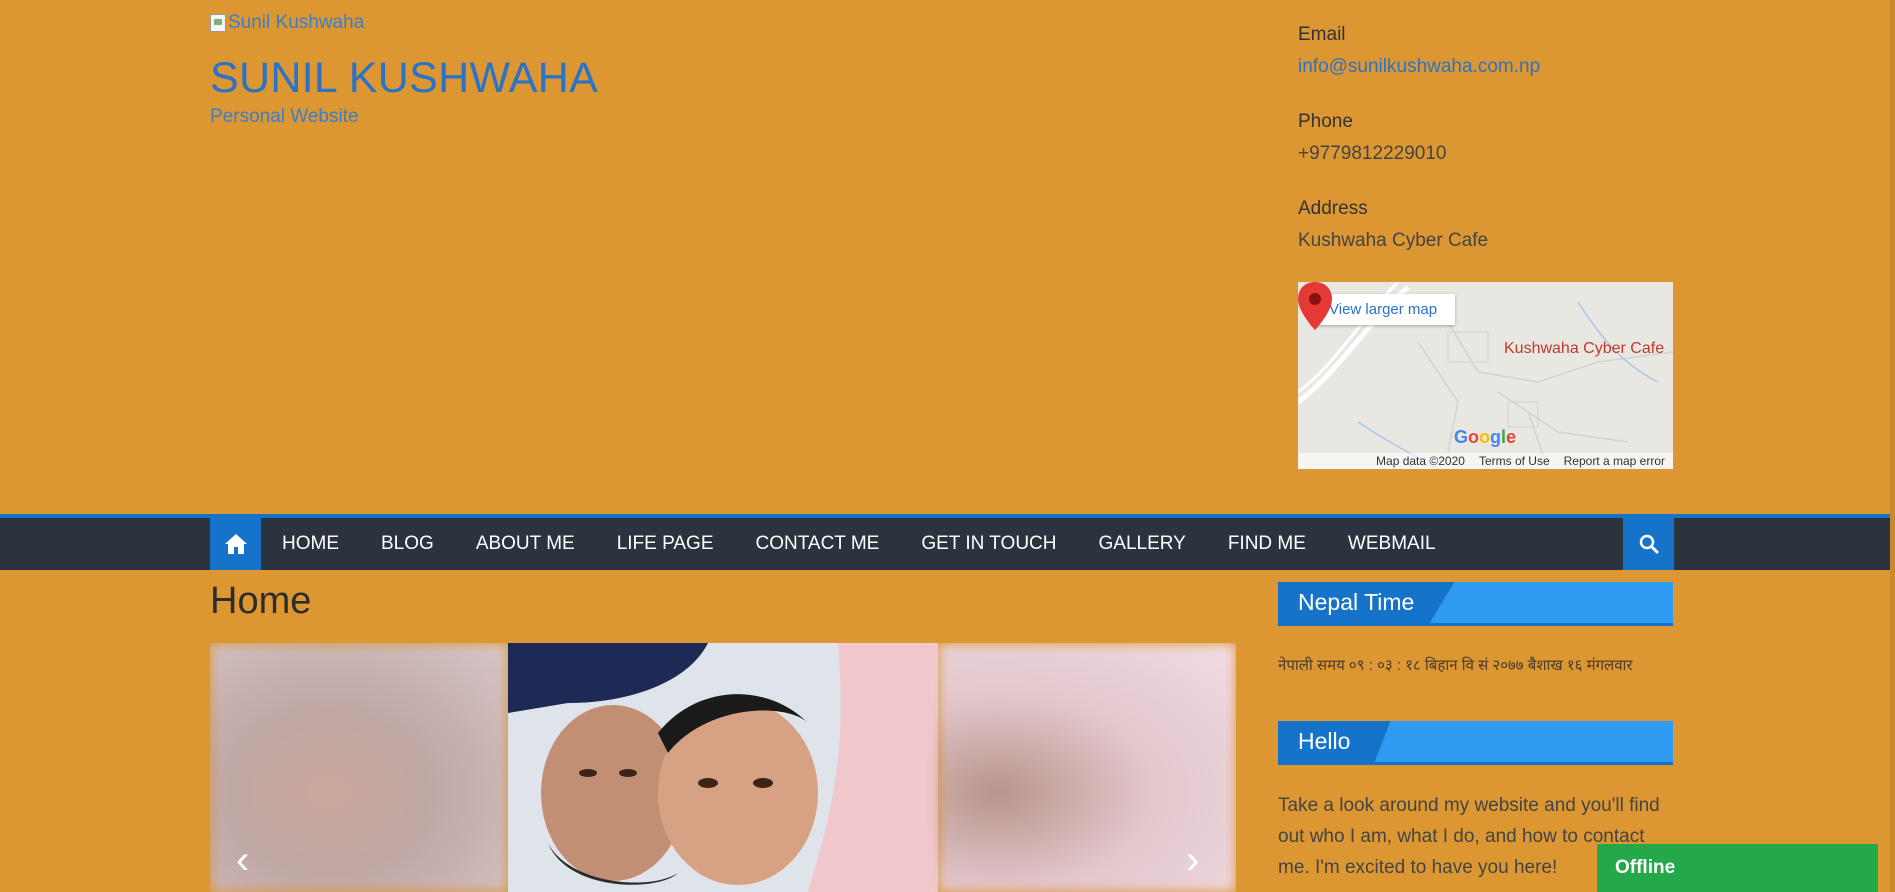 The image size is (1895, 892). I want to click on email-label: Email, so click(1322, 34).